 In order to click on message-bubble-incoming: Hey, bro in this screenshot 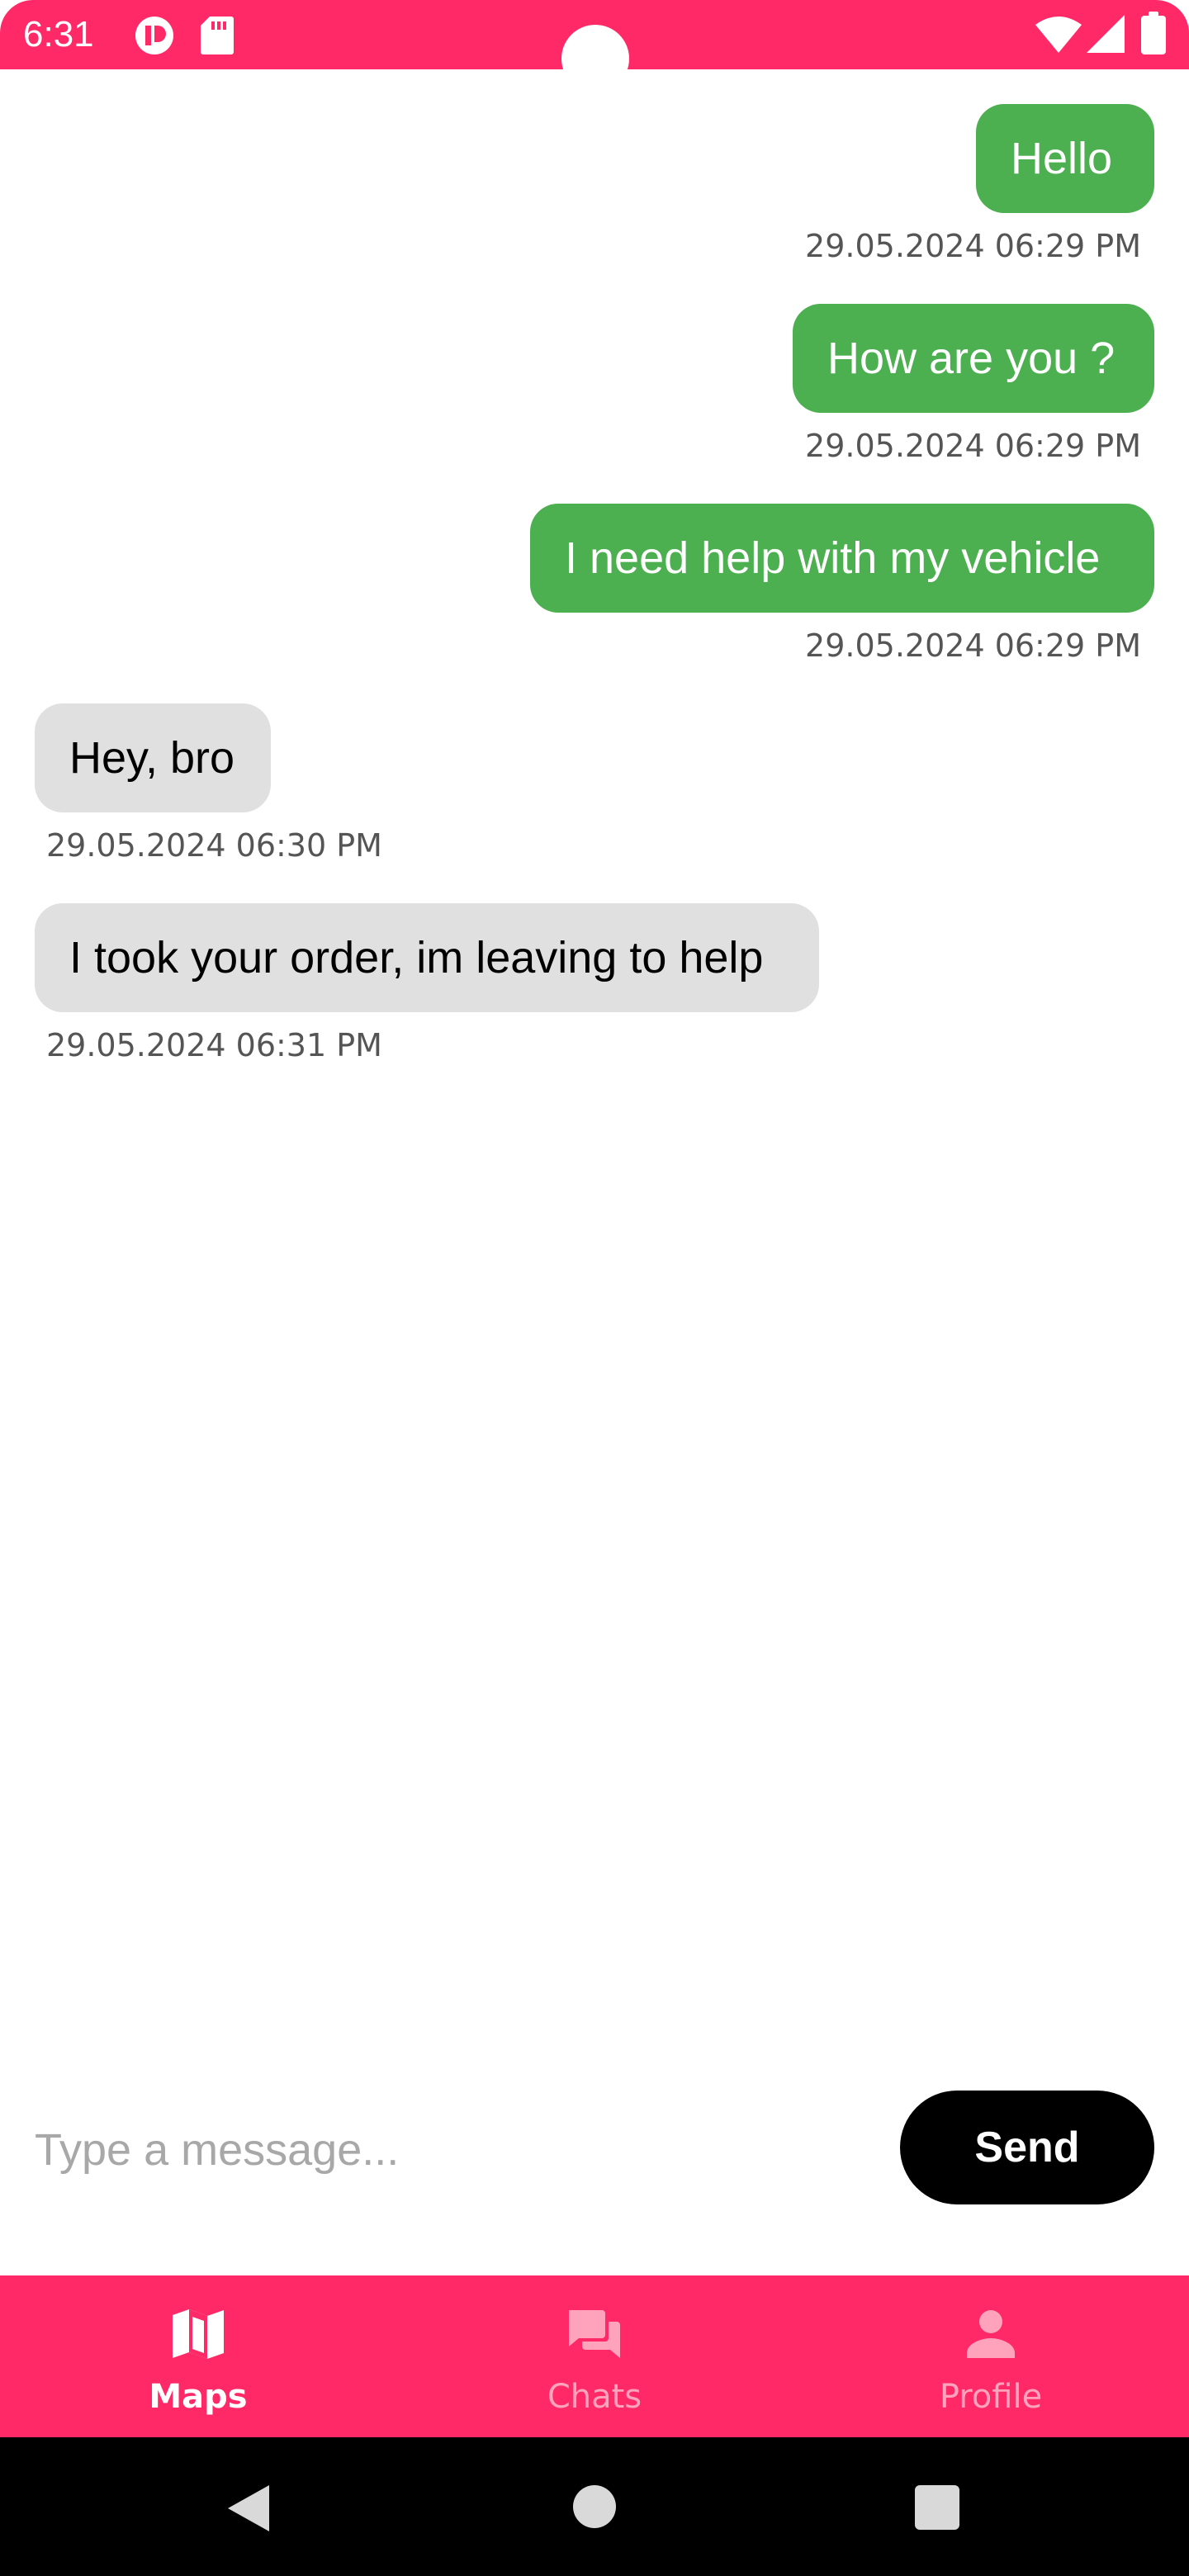, I will do `click(153, 757)`.